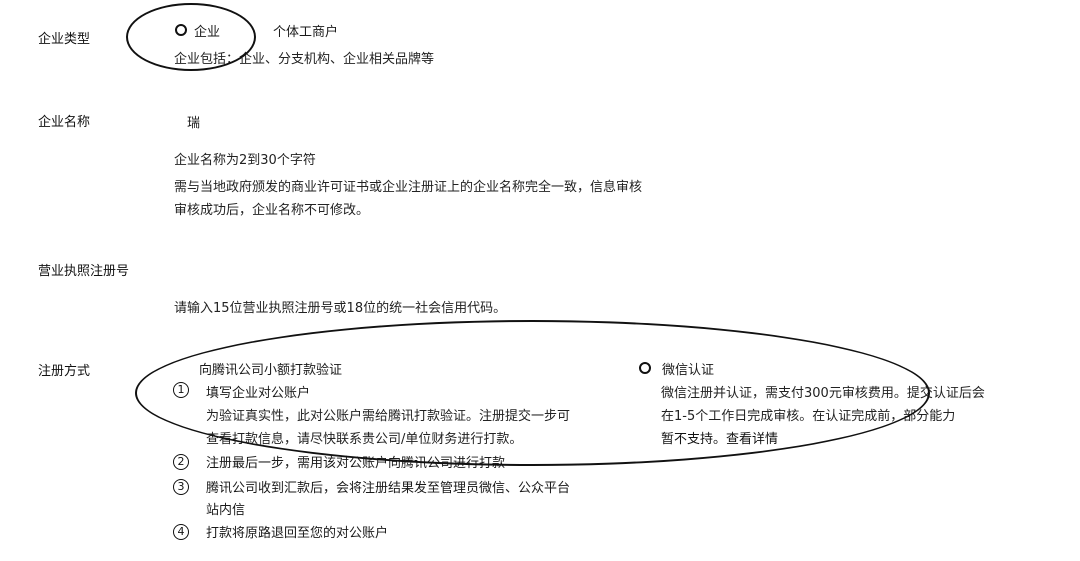  I want to click on wechat-option-label: 微信认证, so click(688, 370).